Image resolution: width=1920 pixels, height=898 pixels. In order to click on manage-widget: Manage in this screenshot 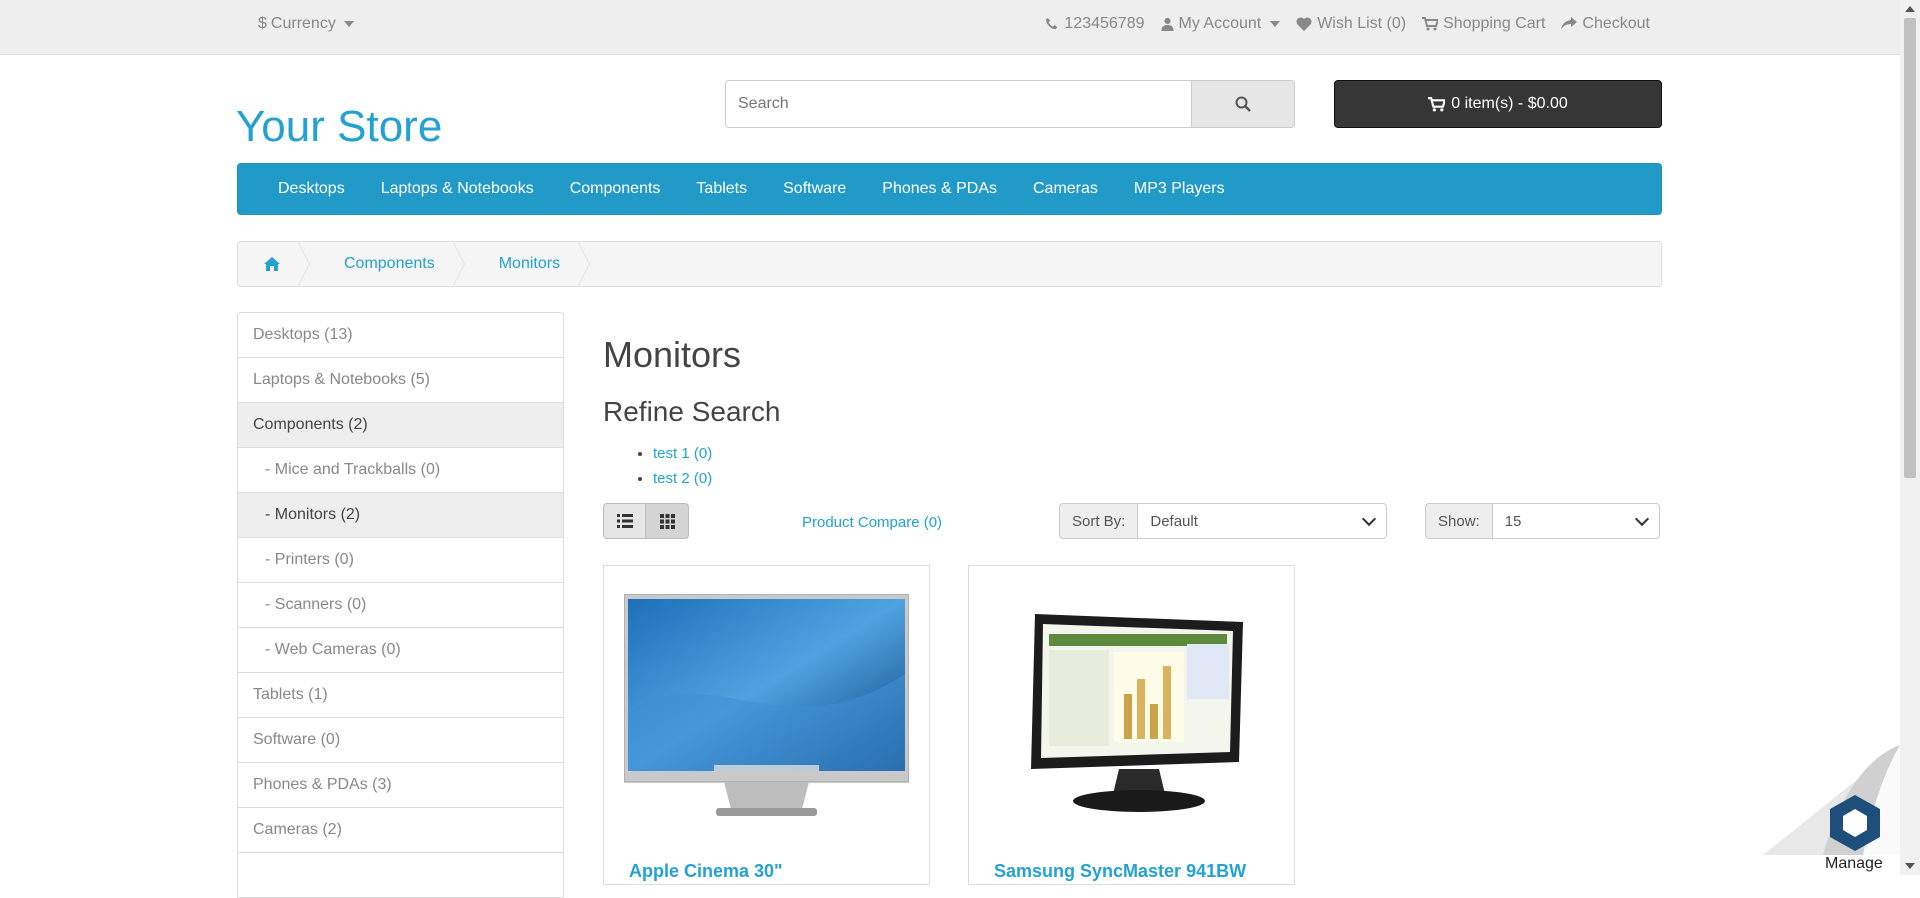, I will do `click(1831, 810)`.